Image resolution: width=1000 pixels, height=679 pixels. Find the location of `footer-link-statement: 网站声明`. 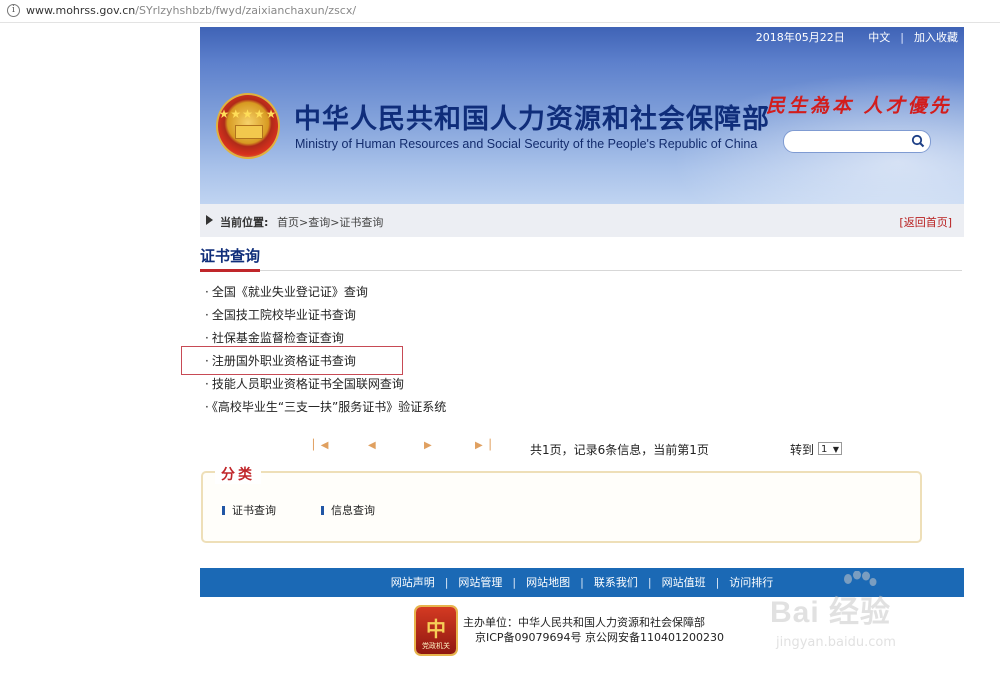

footer-link-statement: 网站声明 is located at coordinates (413, 582).